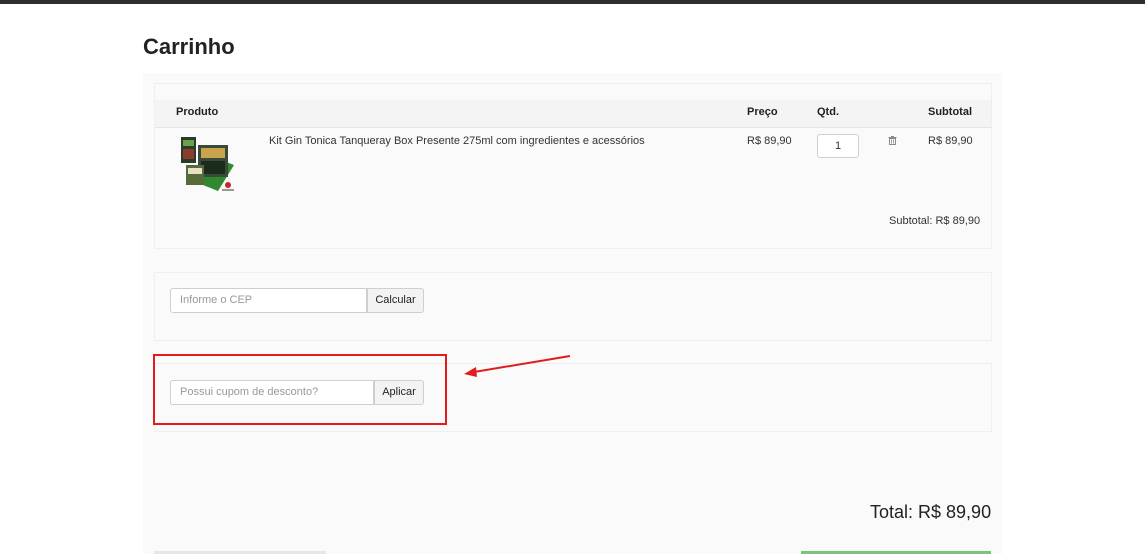 The width and height of the screenshot is (1145, 554). I want to click on header-qty: Qtd., so click(828, 112).